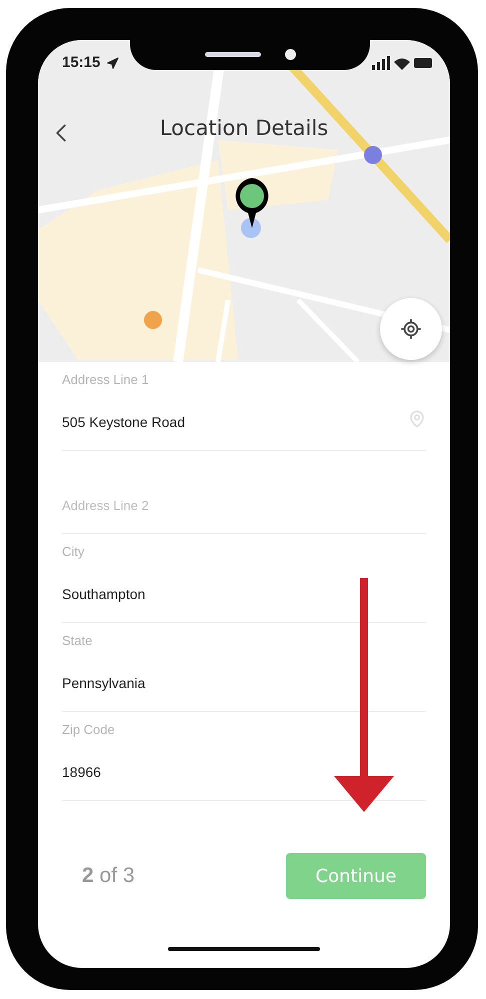 The width and height of the screenshot is (486, 999). I want to click on input-field: 505 Keystone Road, so click(212, 422).